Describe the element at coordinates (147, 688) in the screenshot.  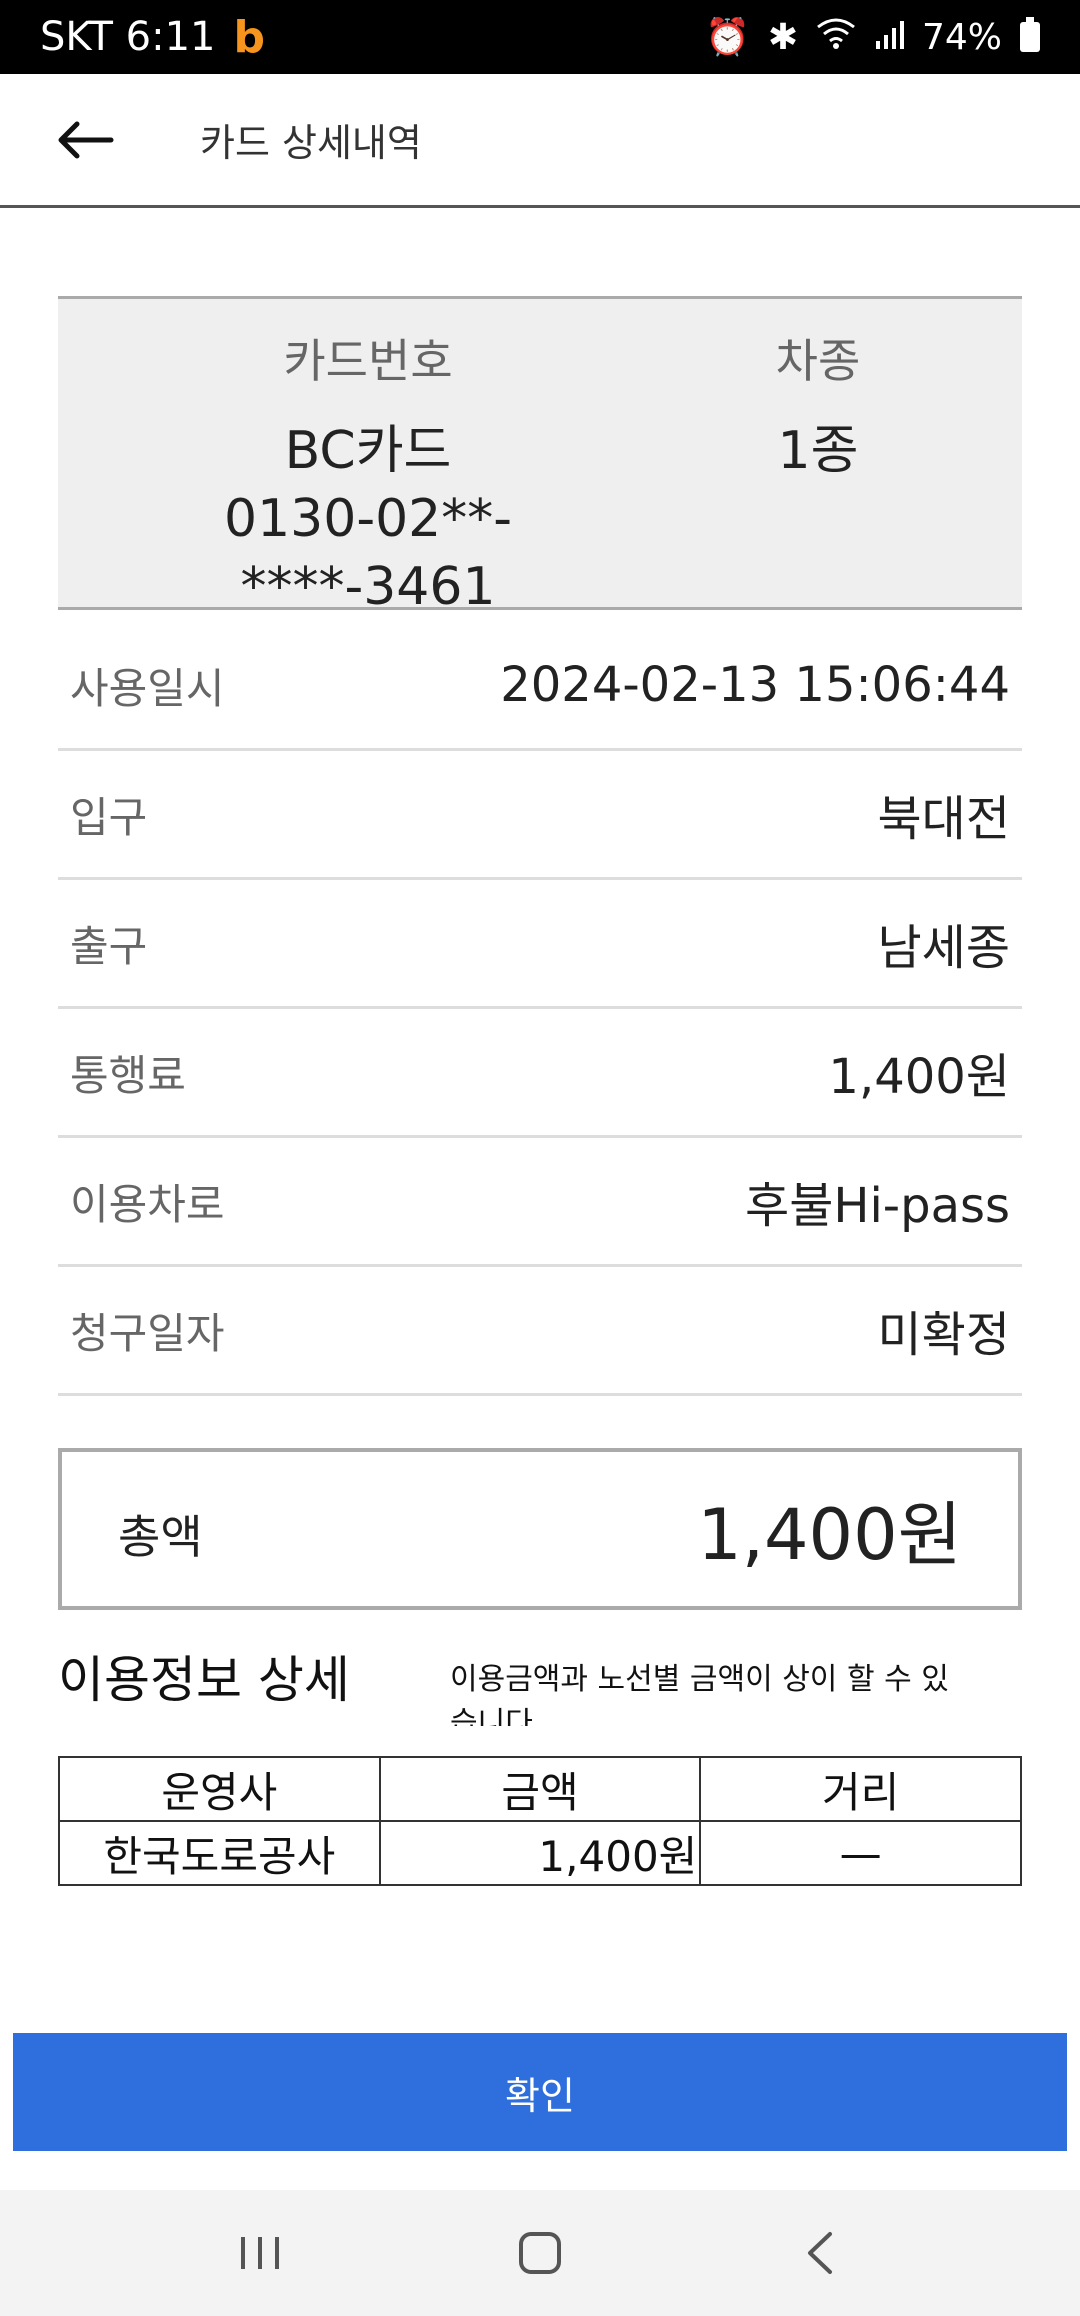
I see `detail-label: 사용일시` at that location.